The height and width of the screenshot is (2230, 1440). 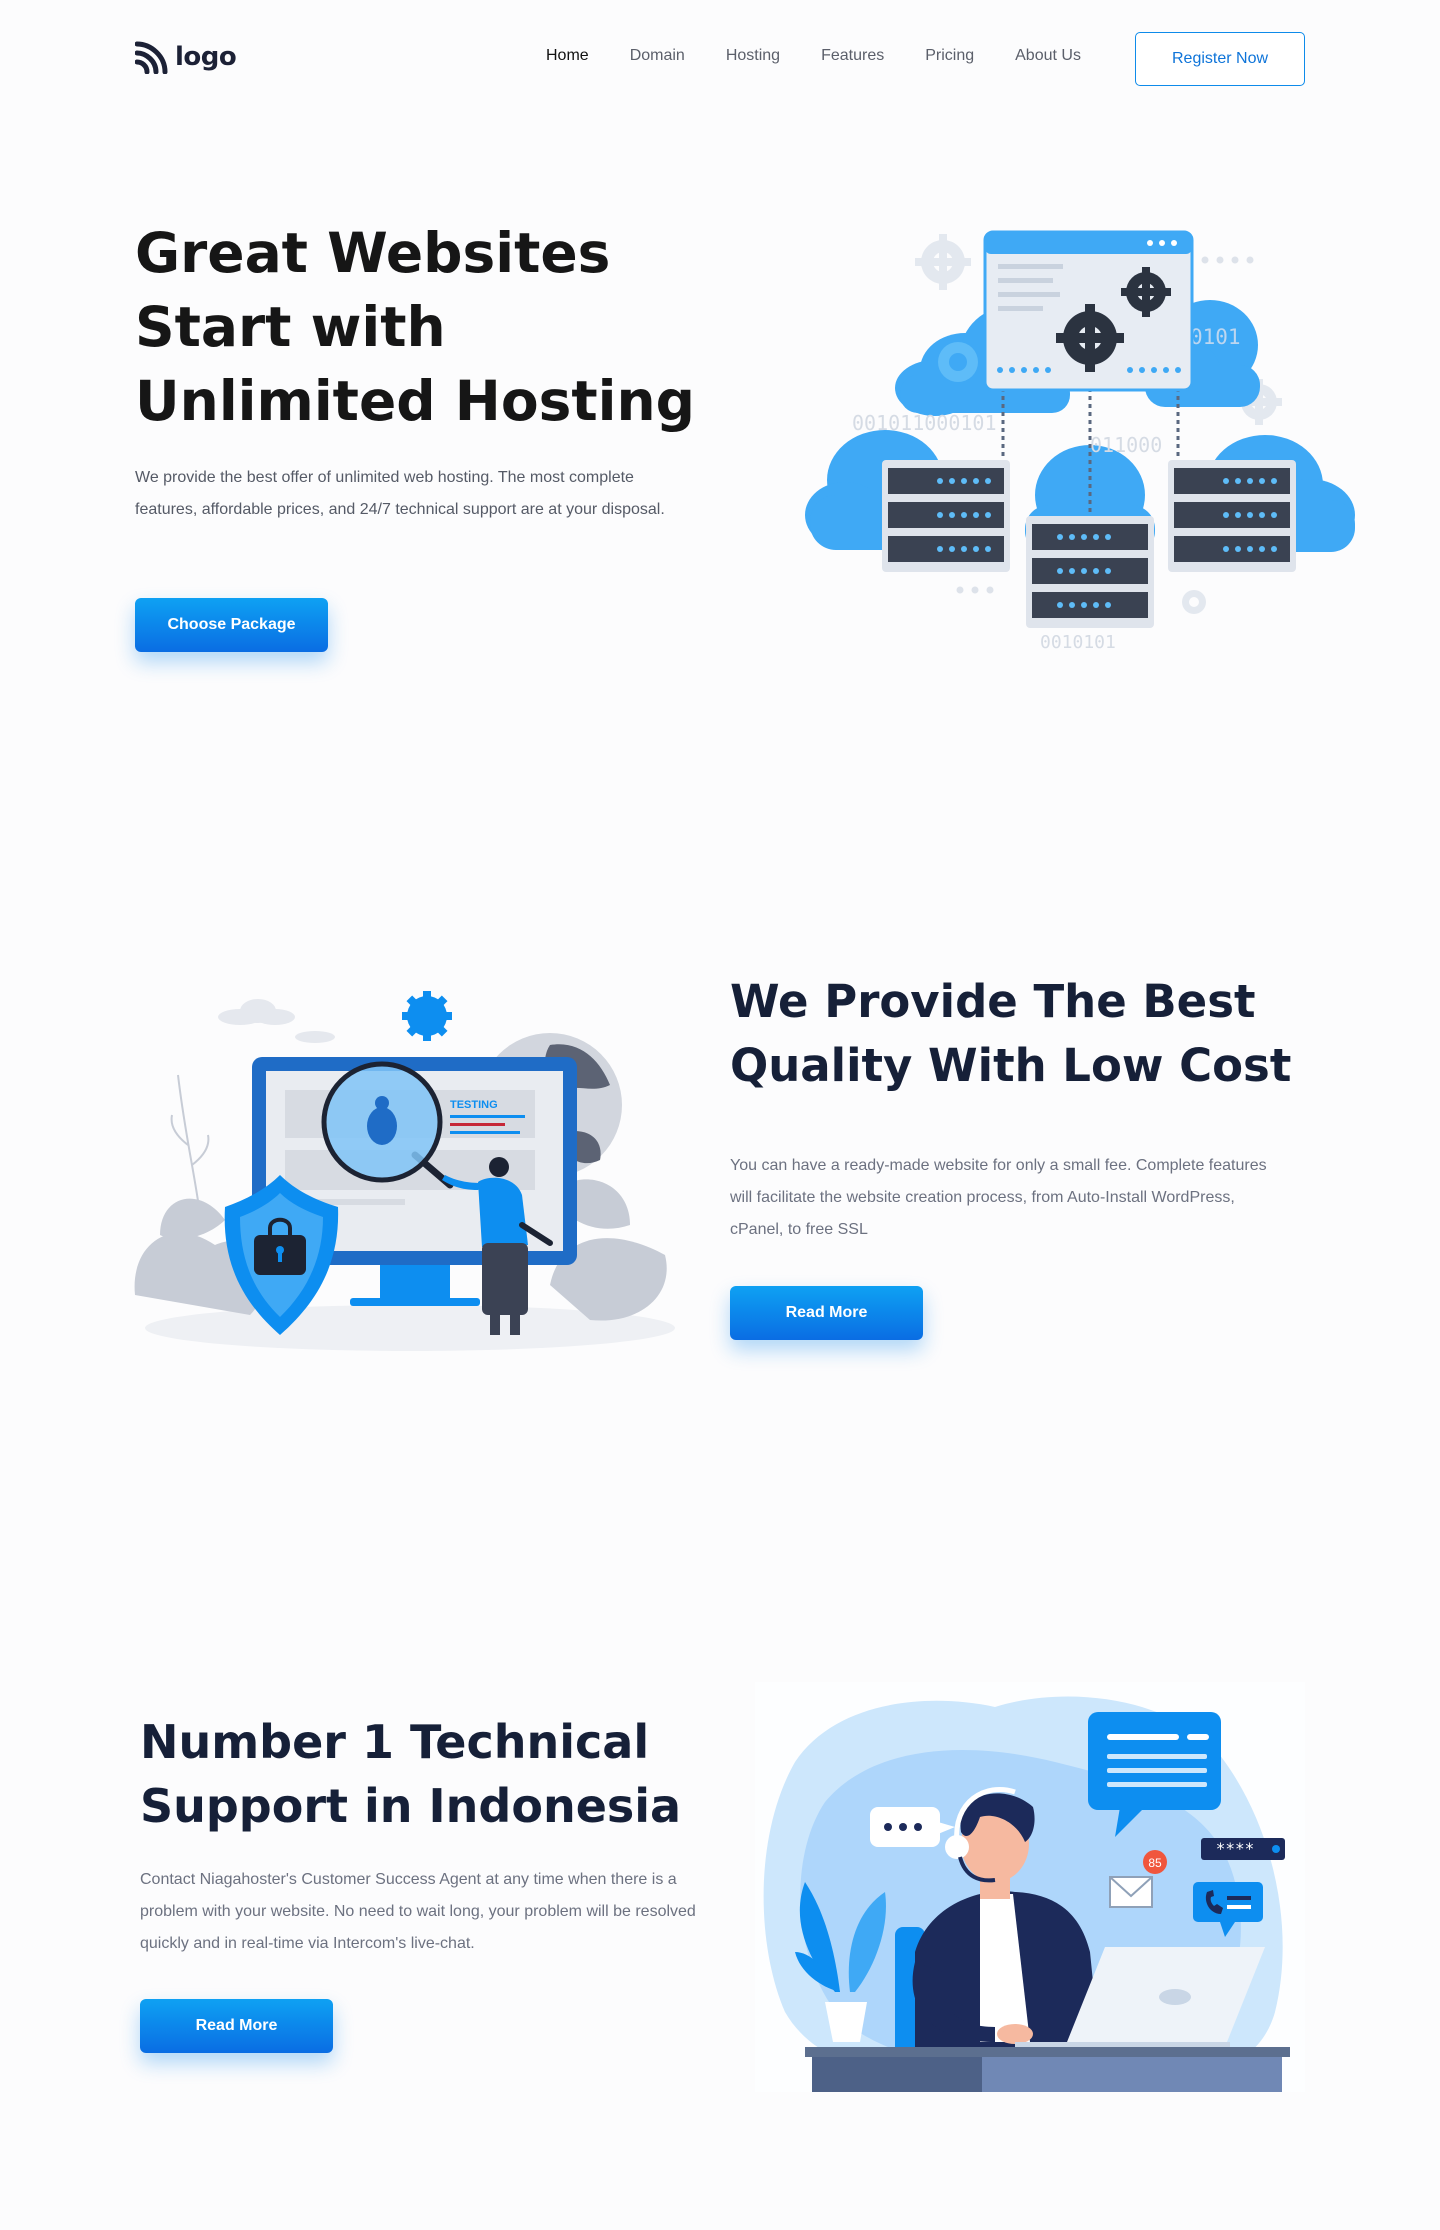 I want to click on headset-icon, so click(x=957, y=1847).